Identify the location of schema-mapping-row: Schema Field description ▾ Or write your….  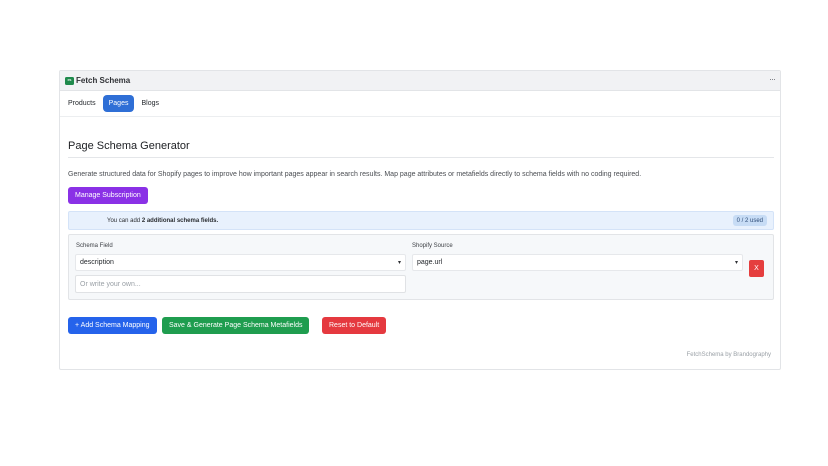
(421, 267).